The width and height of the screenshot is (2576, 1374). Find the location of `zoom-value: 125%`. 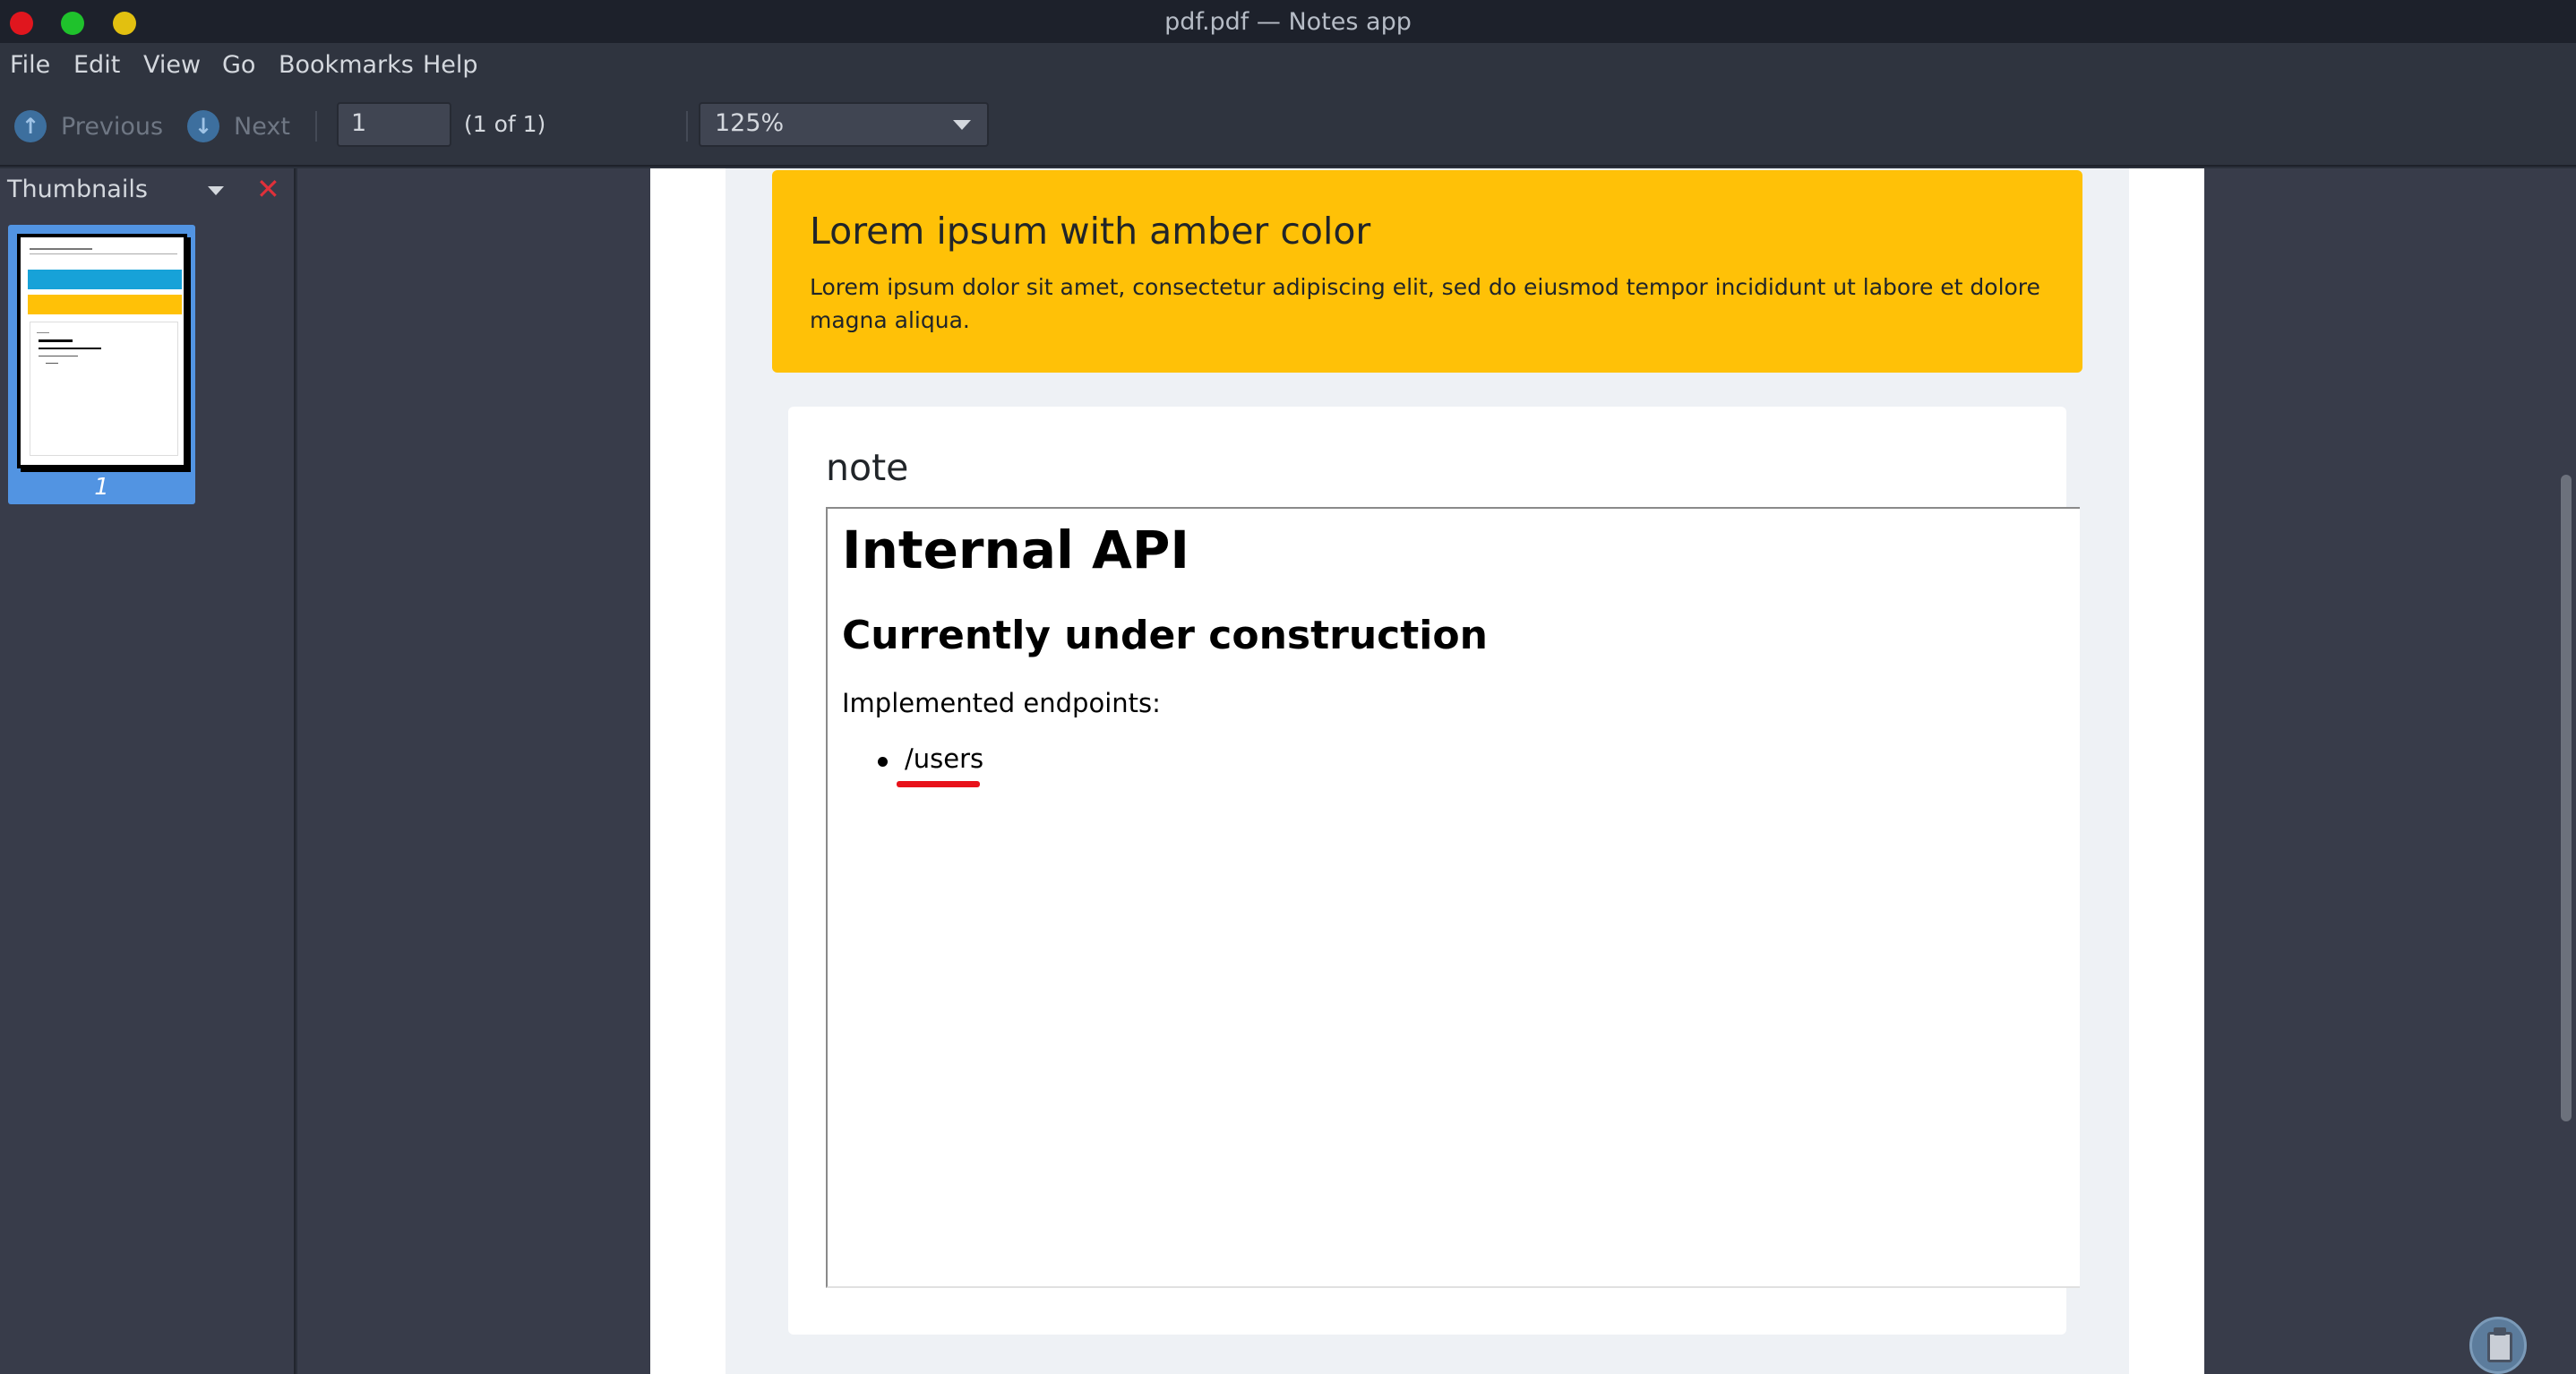

zoom-value: 125% is located at coordinates (750, 123).